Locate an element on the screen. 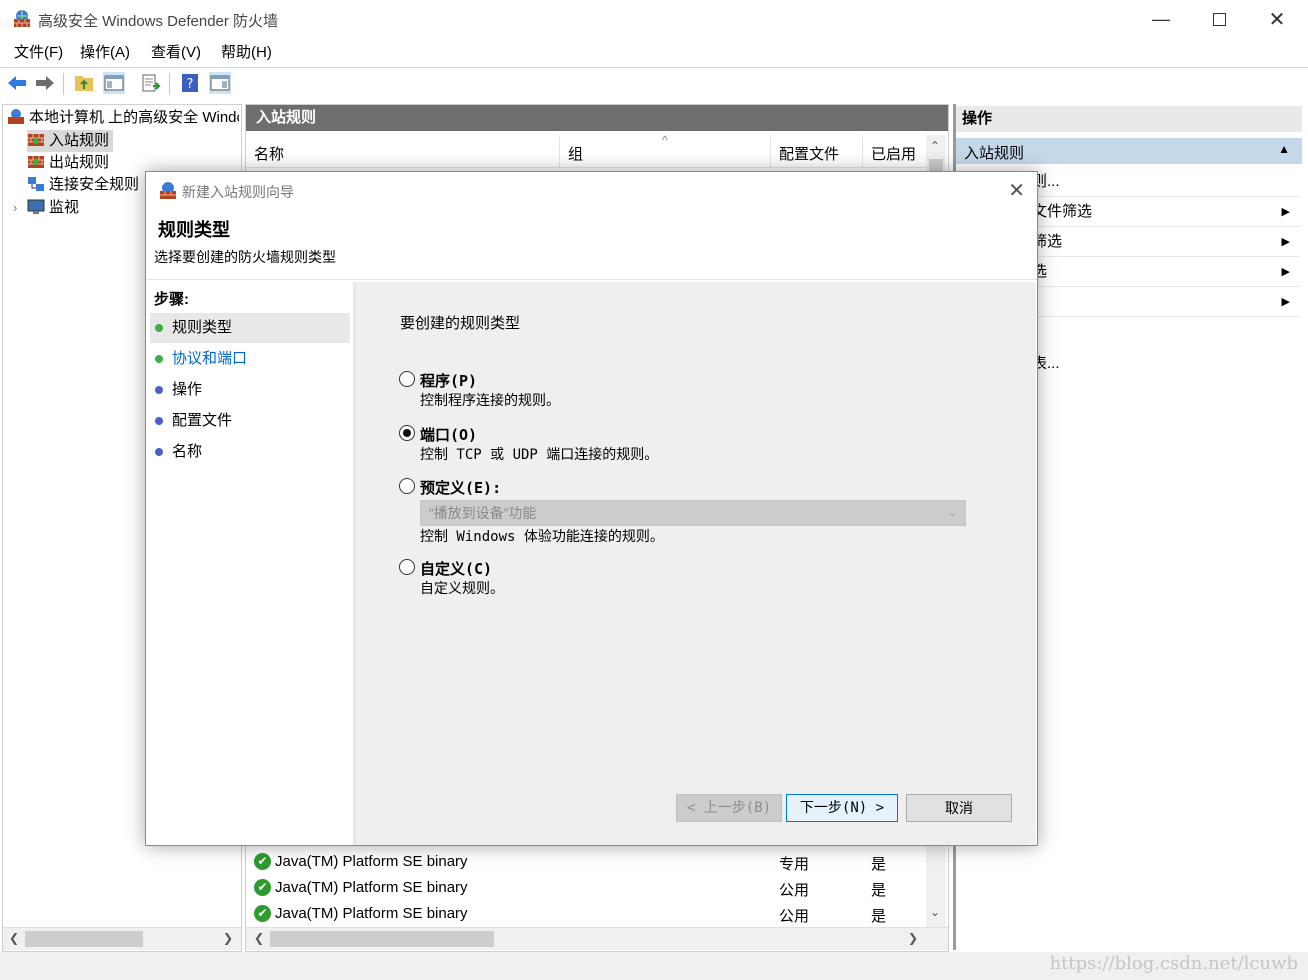 The height and width of the screenshot is (980, 1308). step-pending-dot-icon is located at coordinates (159, 390).